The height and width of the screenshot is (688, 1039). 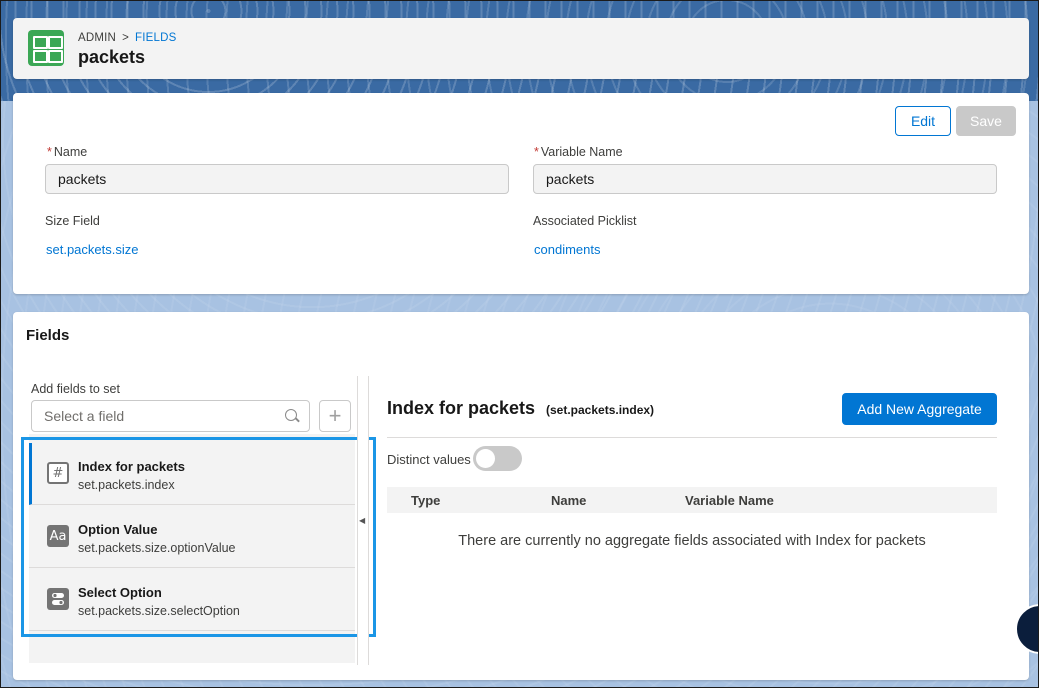 I want to click on distinct-values-toggle, so click(x=497, y=458).